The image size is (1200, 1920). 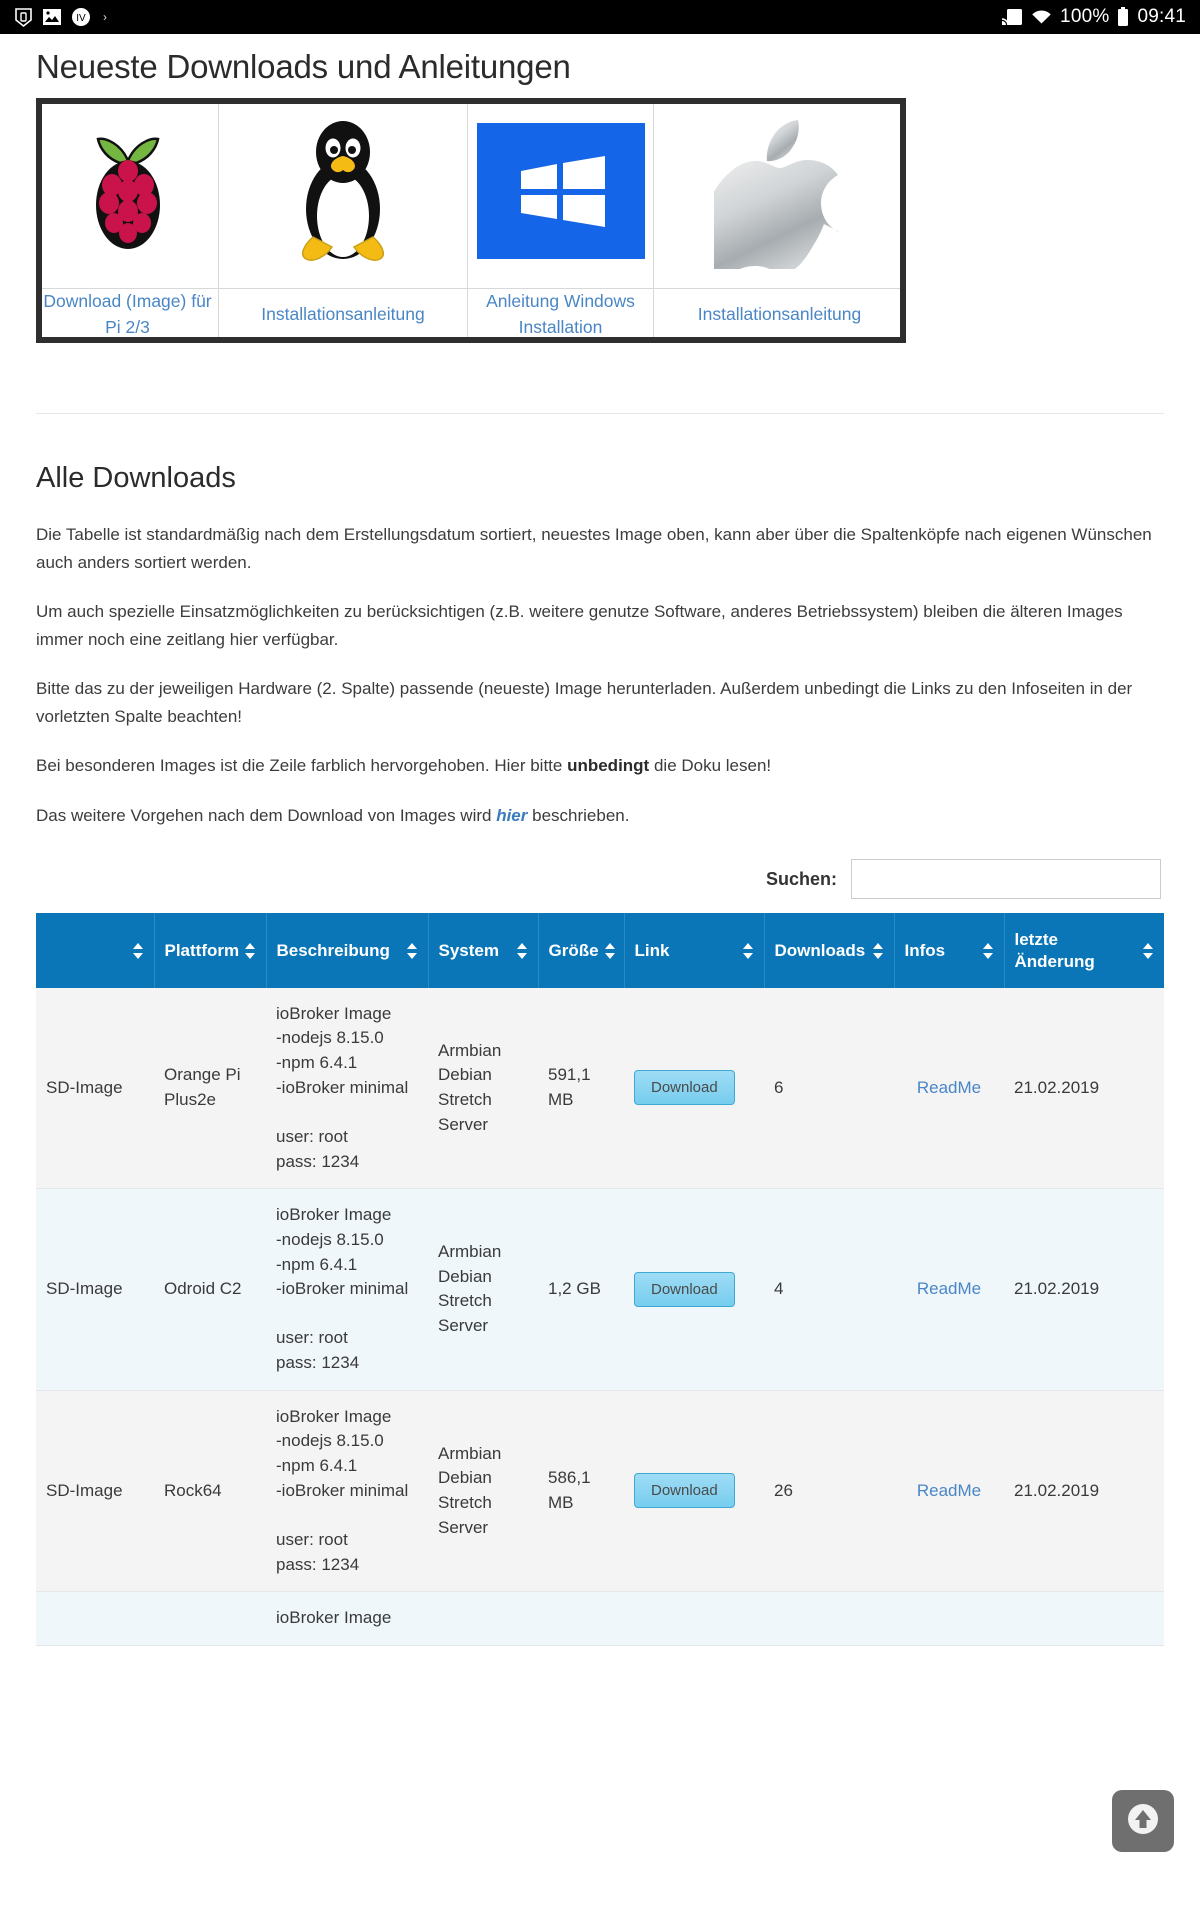 What do you see at coordinates (581, 1491) in the screenshot?
I see `cell-size: 586,1 MB` at bounding box center [581, 1491].